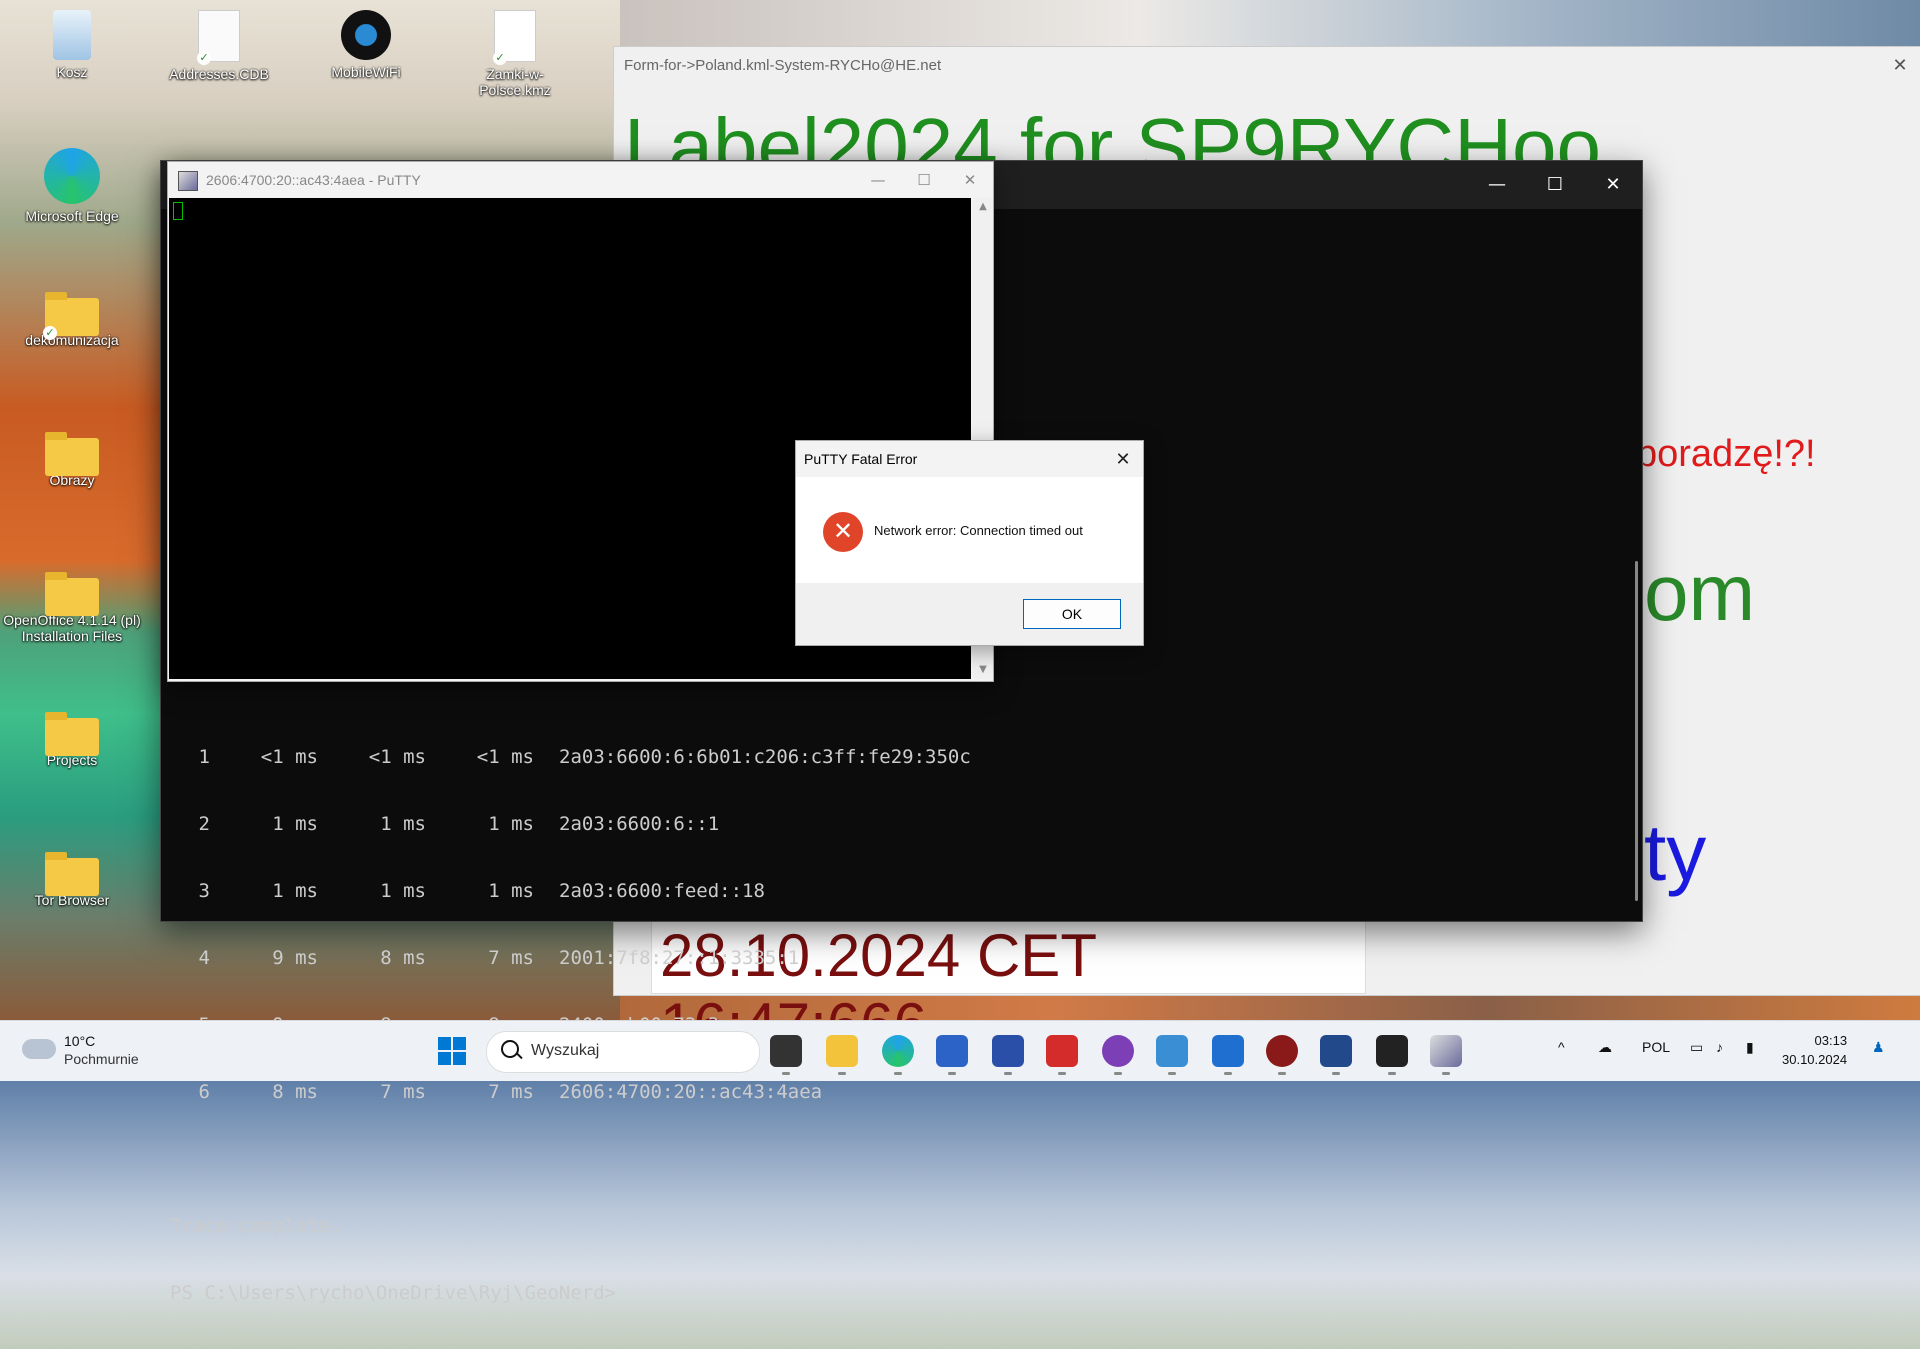 The image size is (1920, 1349). I want to click on form-red-text: poradzę!?!, so click(1726, 454).